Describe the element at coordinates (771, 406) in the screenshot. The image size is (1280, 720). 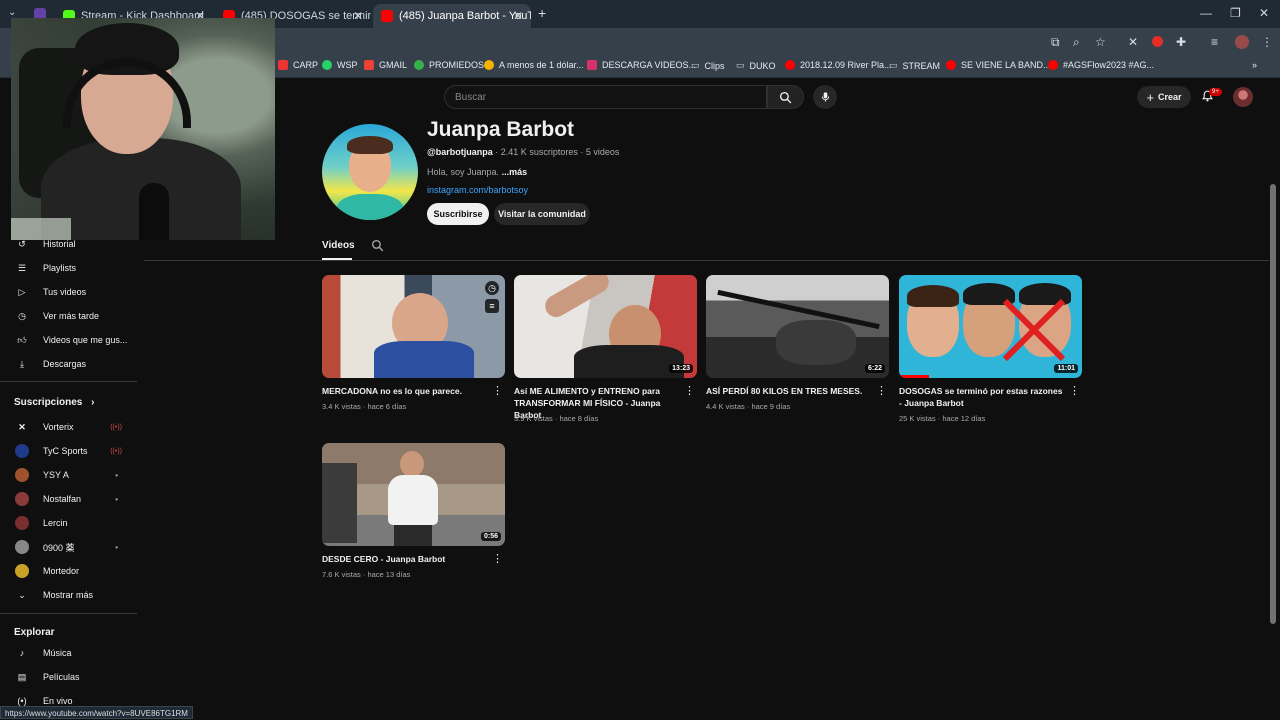
I see `video-age: hace 9 días` at that location.